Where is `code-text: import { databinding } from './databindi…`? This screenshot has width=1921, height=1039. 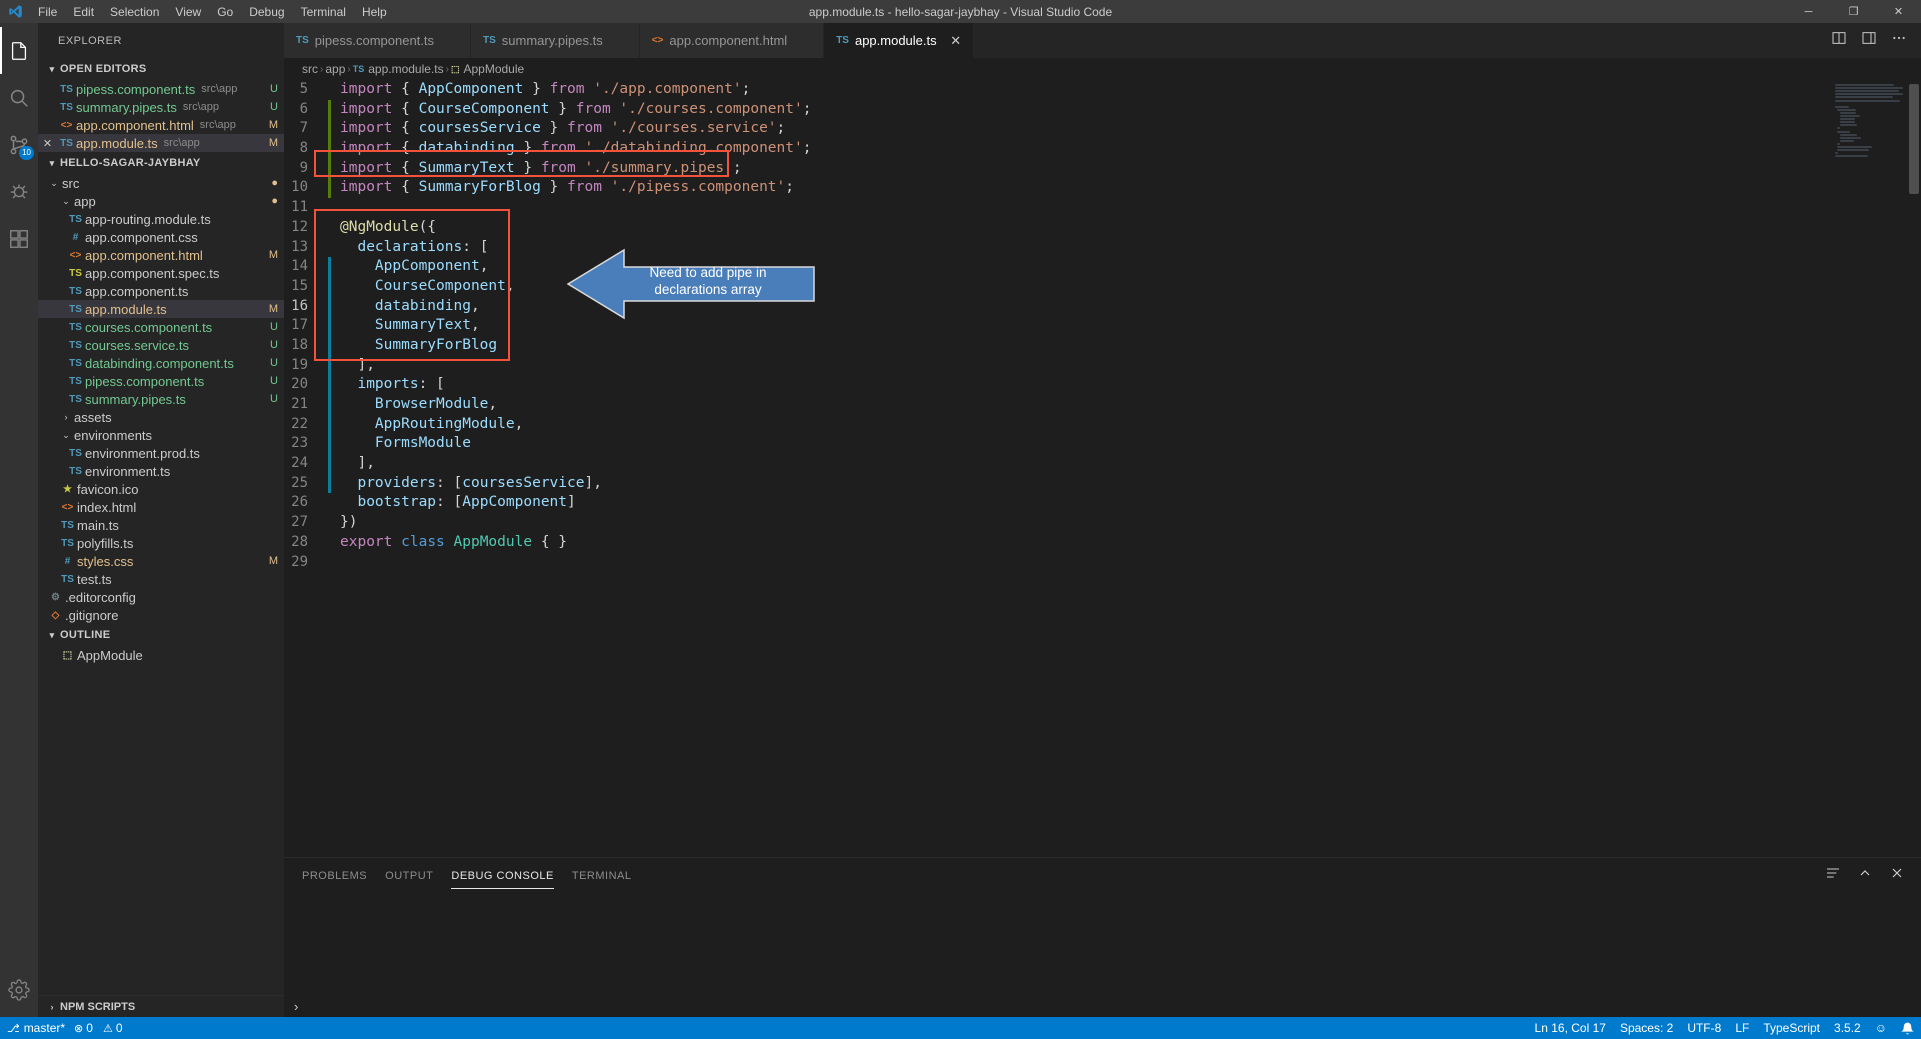 code-text: import { databinding } from './databindi… is located at coordinates (571, 149).